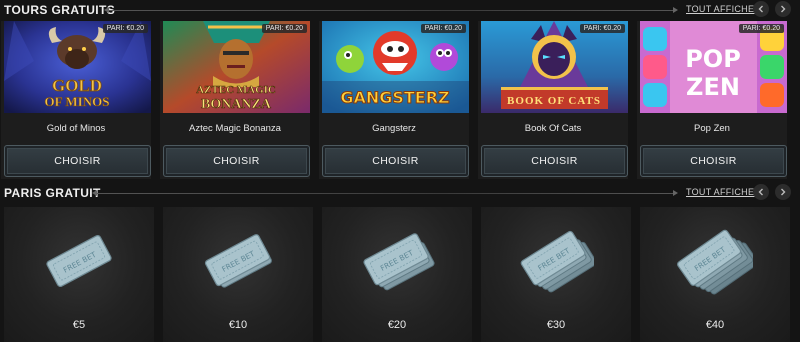 This screenshot has width=800, height=342. I want to click on free-bet-card-20: FREE BET €20, so click(397, 274).